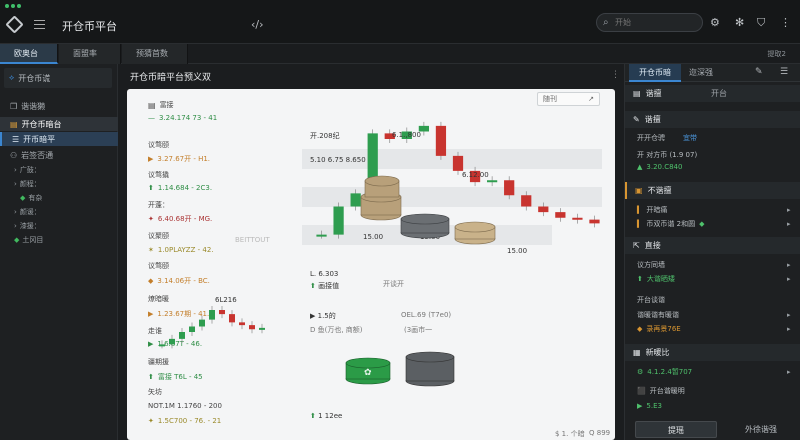 The image size is (800, 440). I want to click on code-icon: ‹/›, so click(257, 24).